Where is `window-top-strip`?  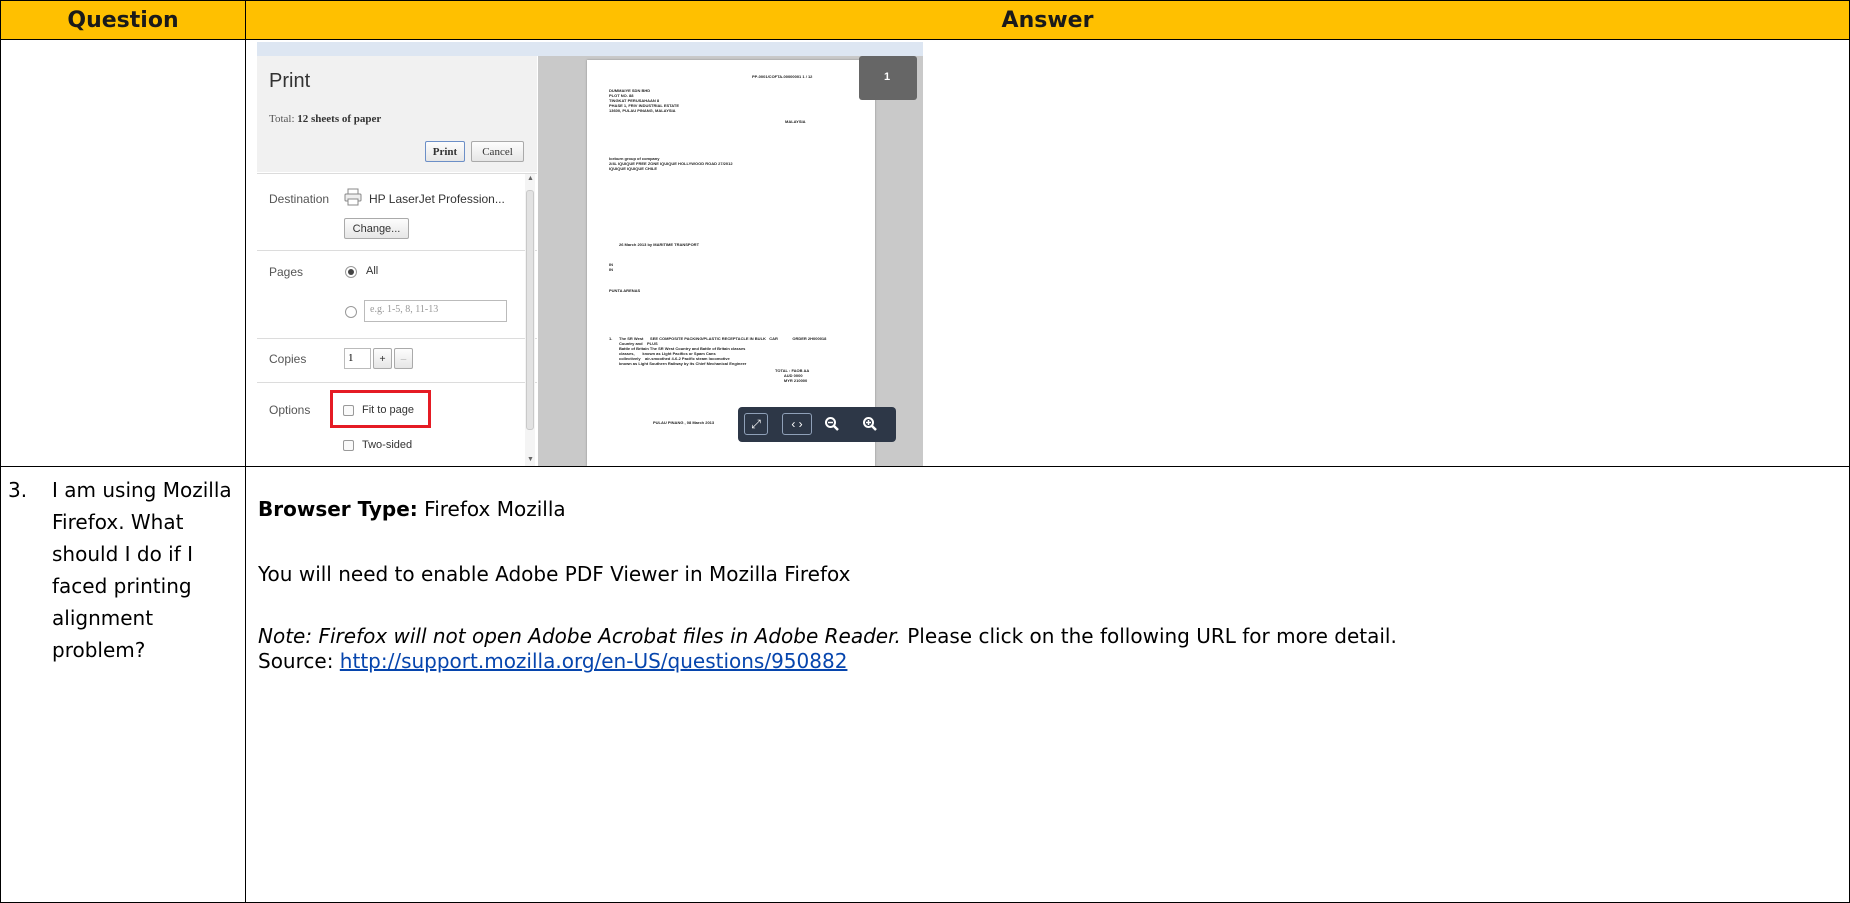
window-top-strip is located at coordinates (590, 49).